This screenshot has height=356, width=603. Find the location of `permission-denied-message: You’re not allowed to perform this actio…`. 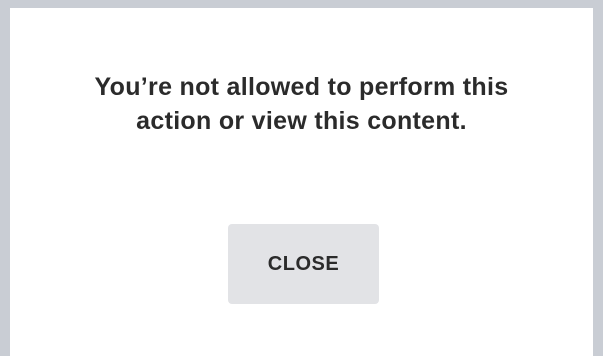

permission-denied-message: You’re not allowed to perform this actio… is located at coordinates (301, 104).